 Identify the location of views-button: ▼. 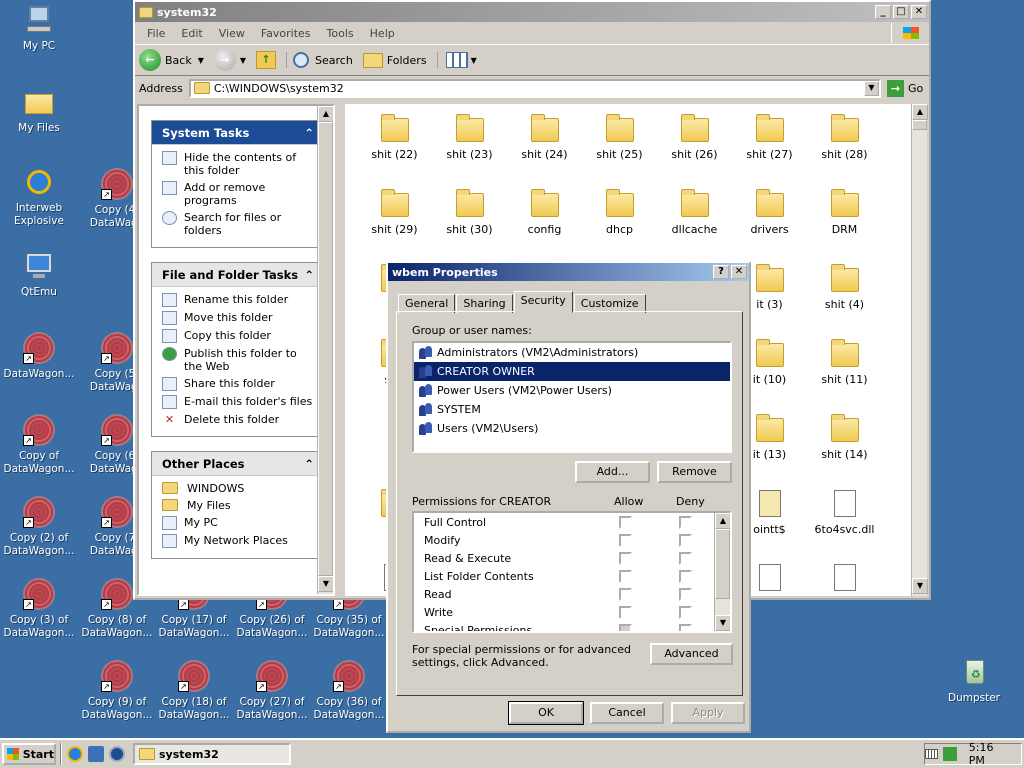
(456, 60).